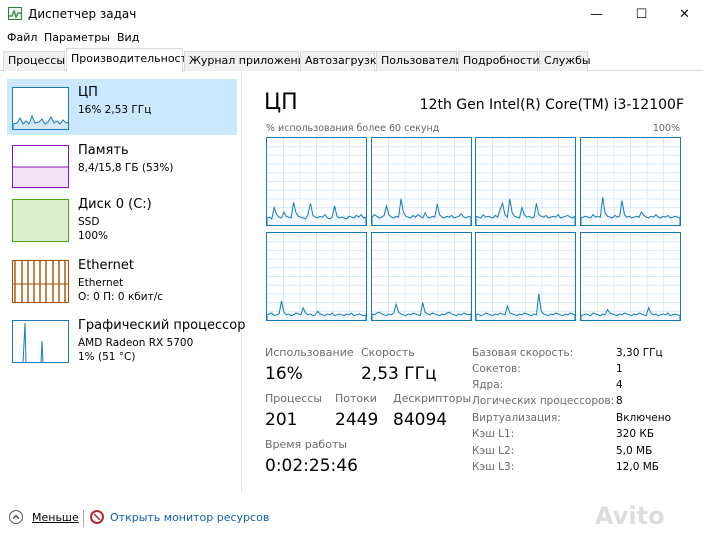 This screenshot has height=540, width=703. I want to click on spec-key: Кэш L2:, so click(493, 451).